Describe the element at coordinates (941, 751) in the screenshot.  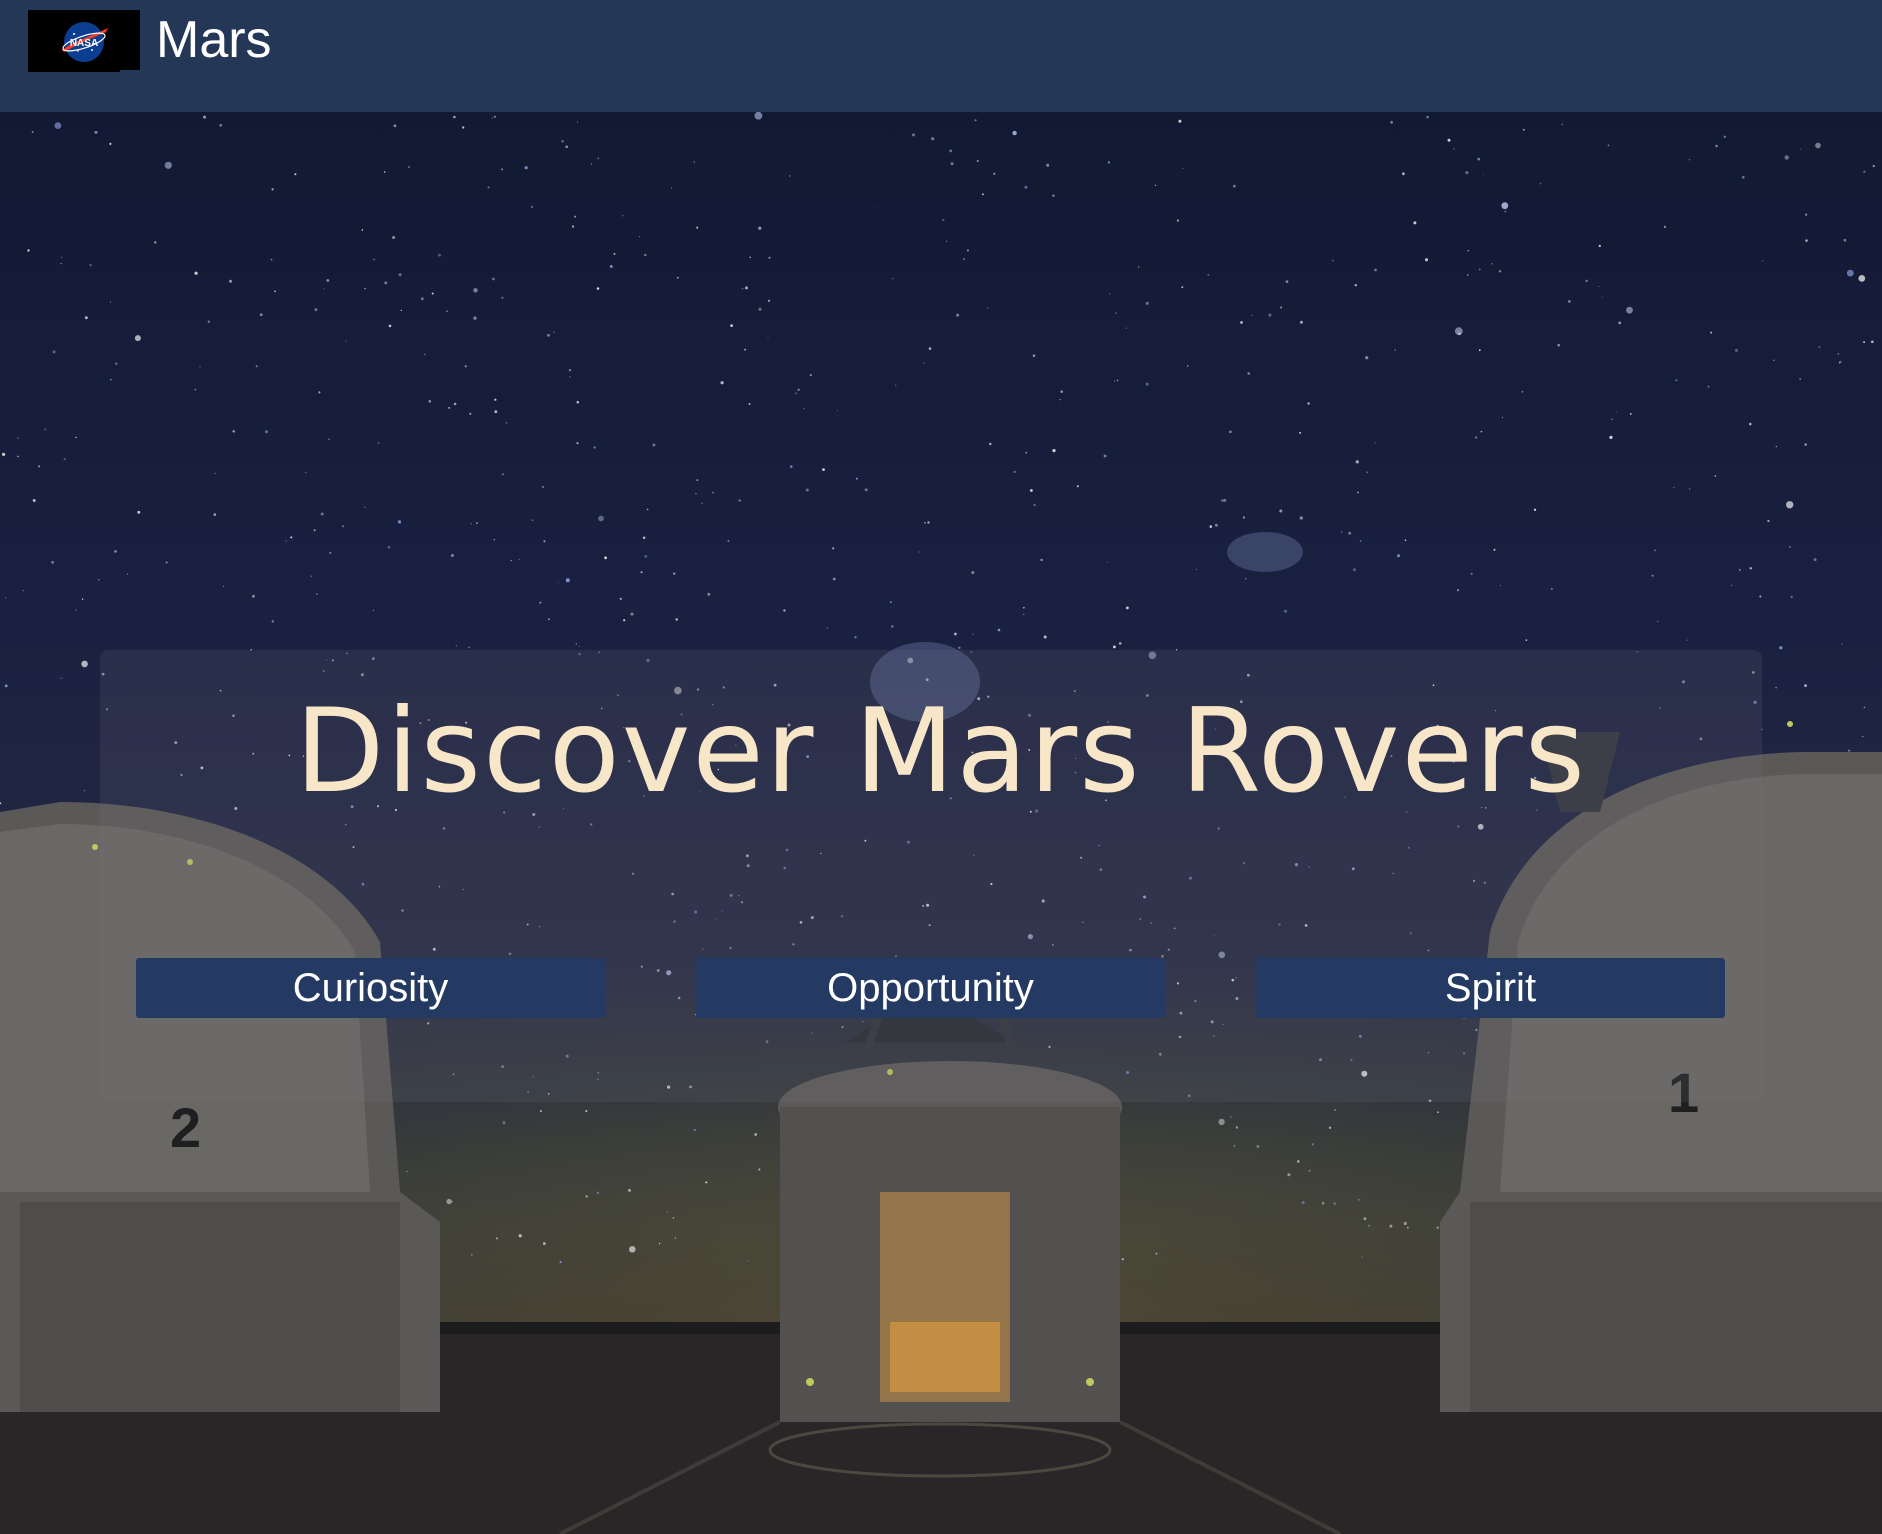
I see `hero-title: Discover Mars Rovers` at that location.